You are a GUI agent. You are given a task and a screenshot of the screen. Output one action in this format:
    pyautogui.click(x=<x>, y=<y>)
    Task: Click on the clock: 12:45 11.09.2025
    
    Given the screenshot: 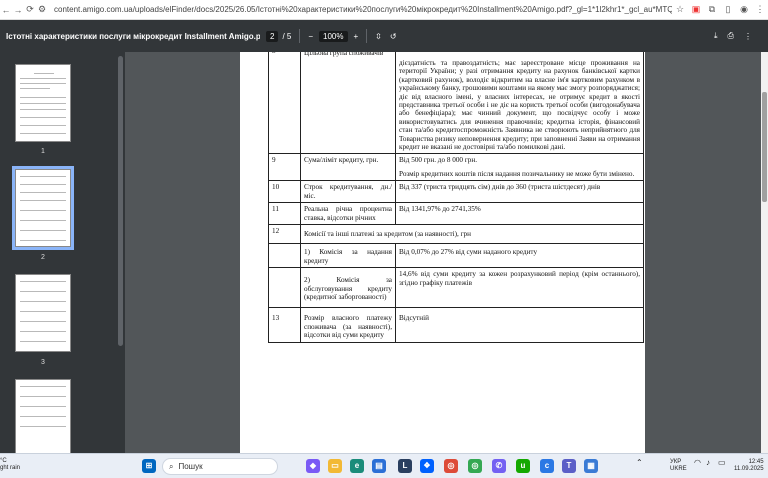 What is the action you would take?
    pyautogui.click(x=749, y=466)
    